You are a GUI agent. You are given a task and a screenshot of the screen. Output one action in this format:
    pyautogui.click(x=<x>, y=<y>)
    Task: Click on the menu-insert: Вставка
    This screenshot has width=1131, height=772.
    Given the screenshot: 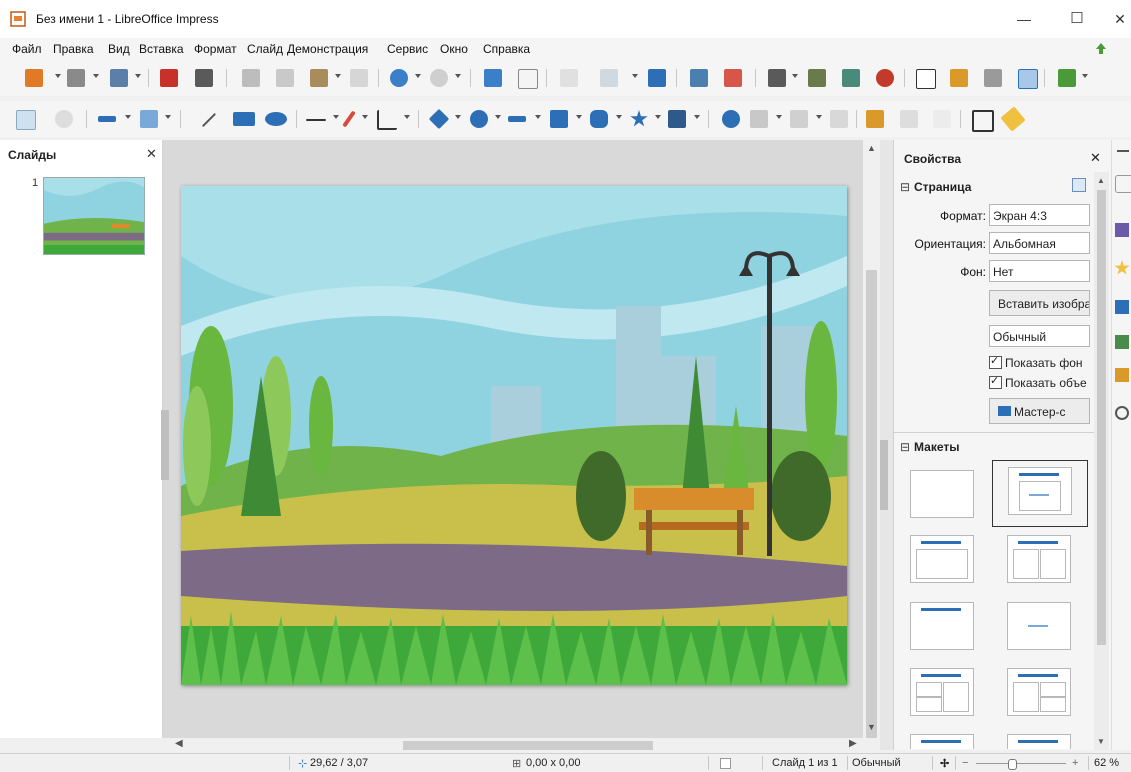 What is the action you would take?
    pyautogui.click(x=161, y=49)
    